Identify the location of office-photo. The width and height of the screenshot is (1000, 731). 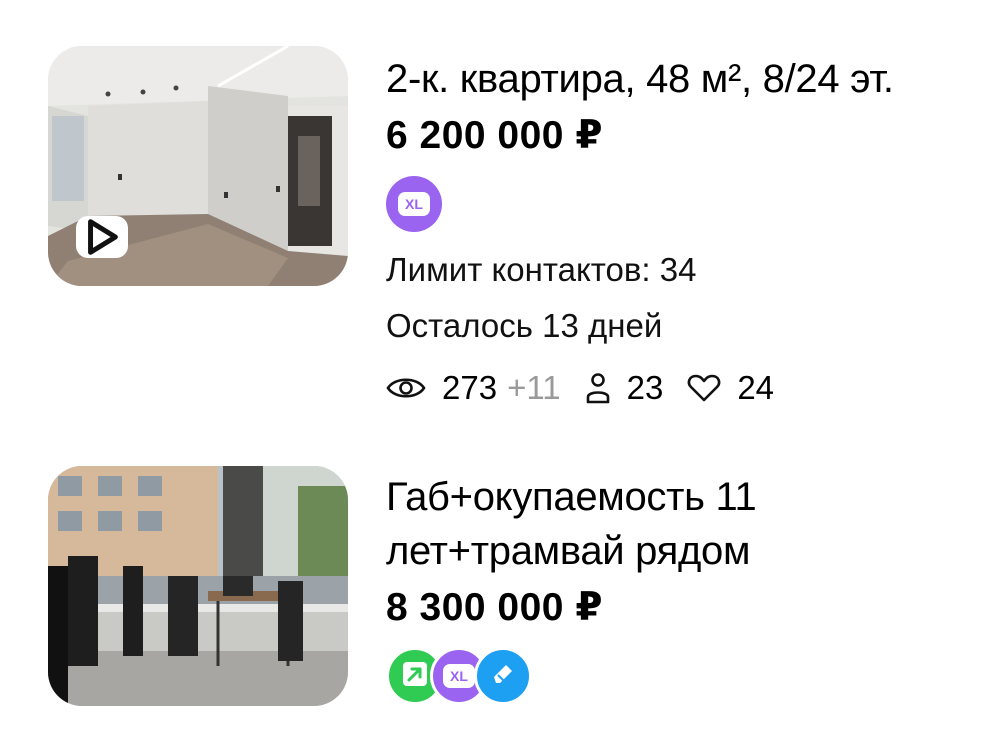
(198, 586).